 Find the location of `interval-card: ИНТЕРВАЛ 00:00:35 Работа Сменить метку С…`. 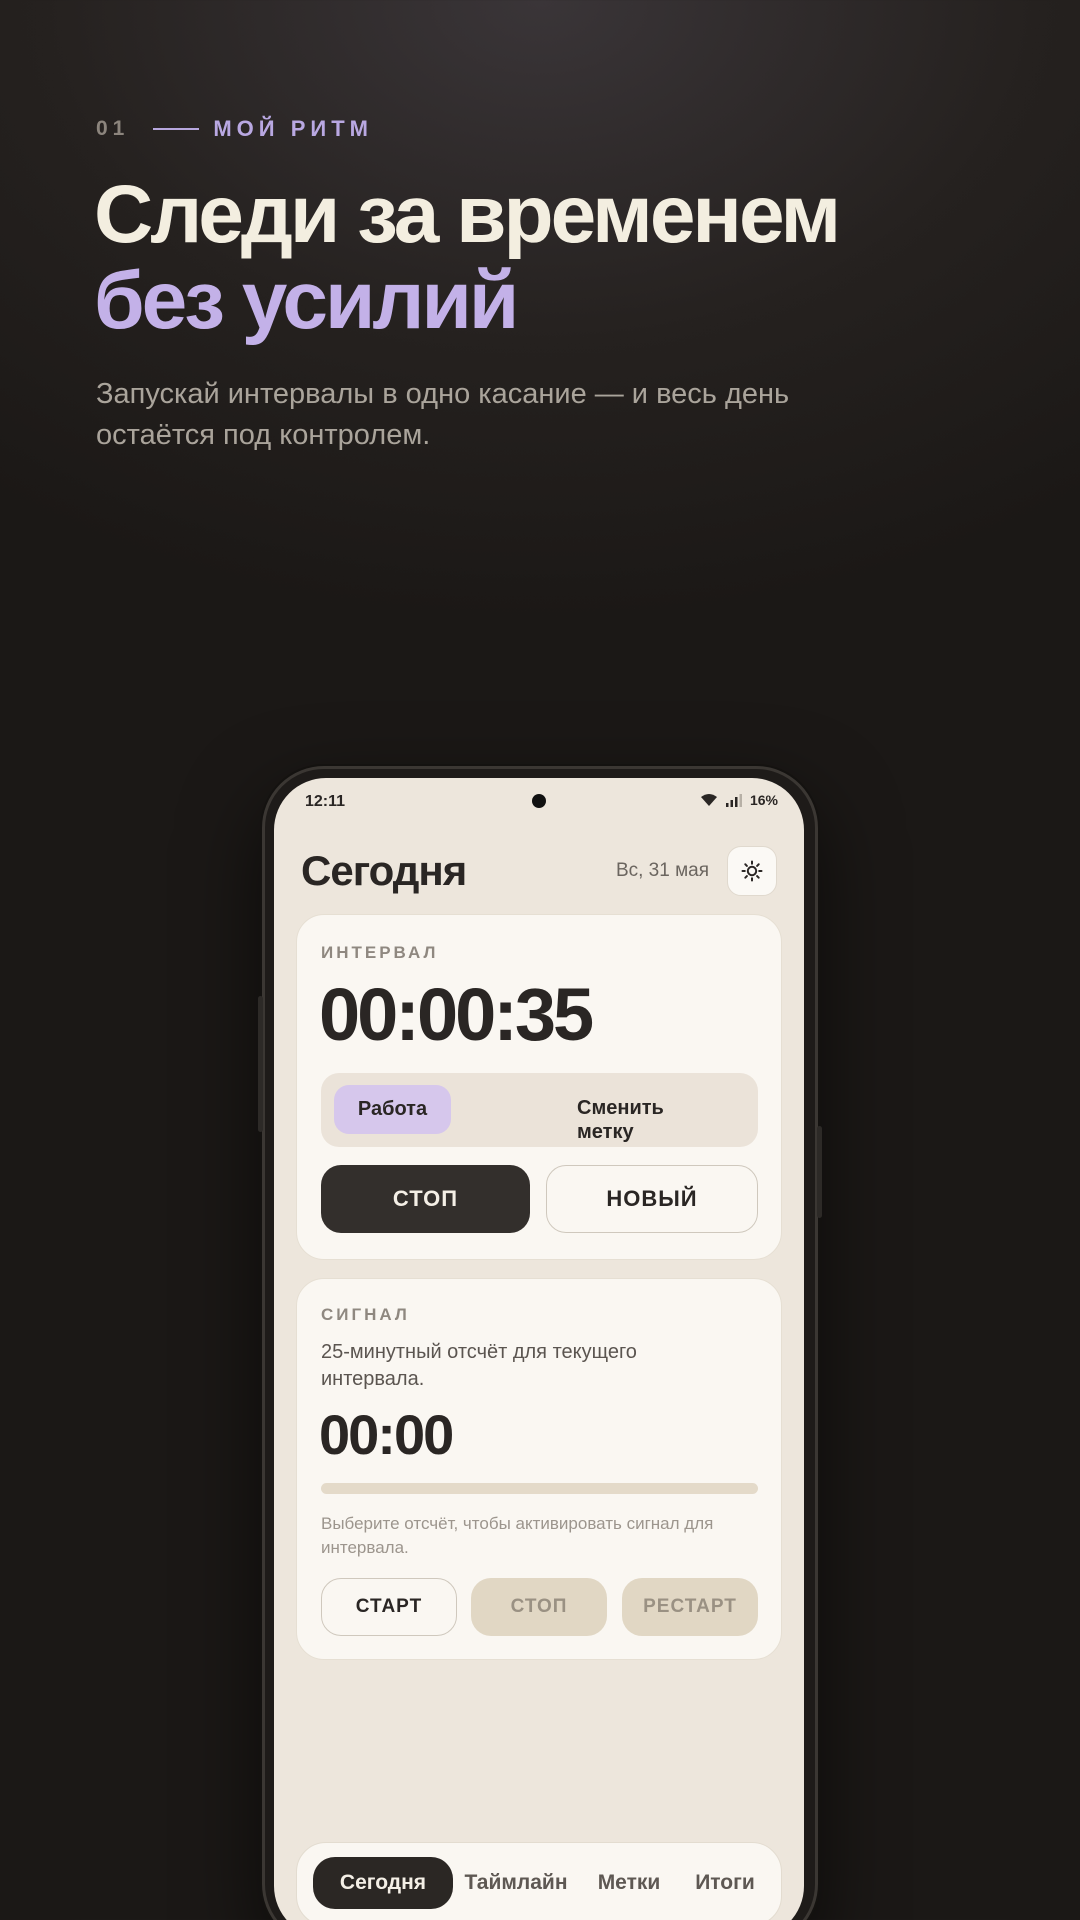

interval-card: ИНТЕРВАЛ 00:00:35 Работа Сменить метку С… is located at coordinates (539, 1087).